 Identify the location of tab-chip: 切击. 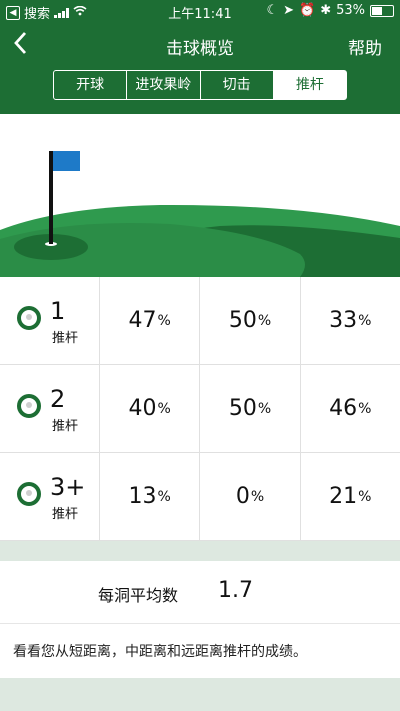
(237, 85).